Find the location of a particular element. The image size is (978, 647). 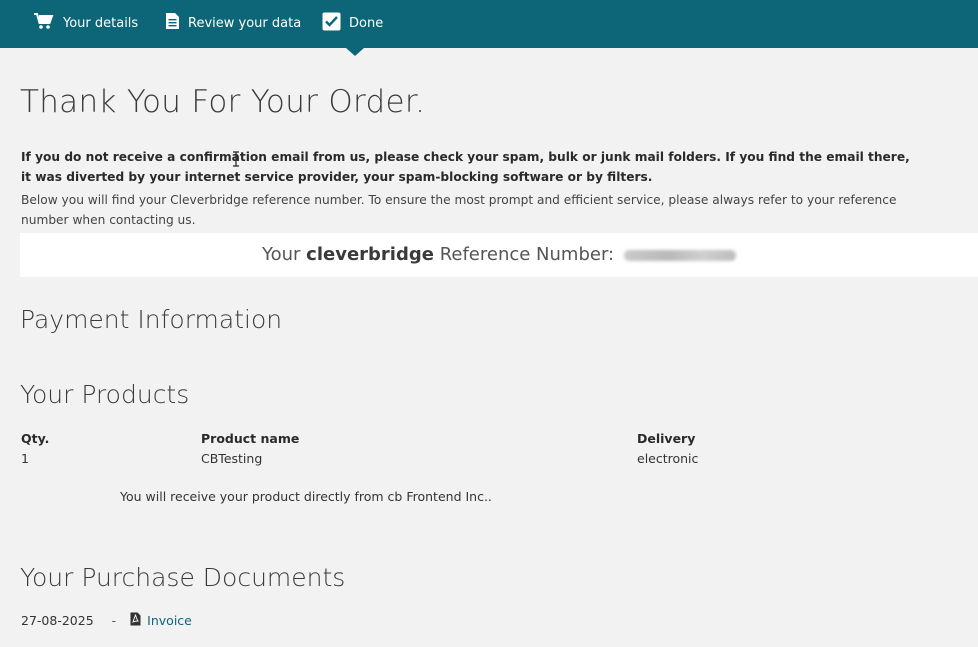

cart-icon is located at coordinates (44, 23).